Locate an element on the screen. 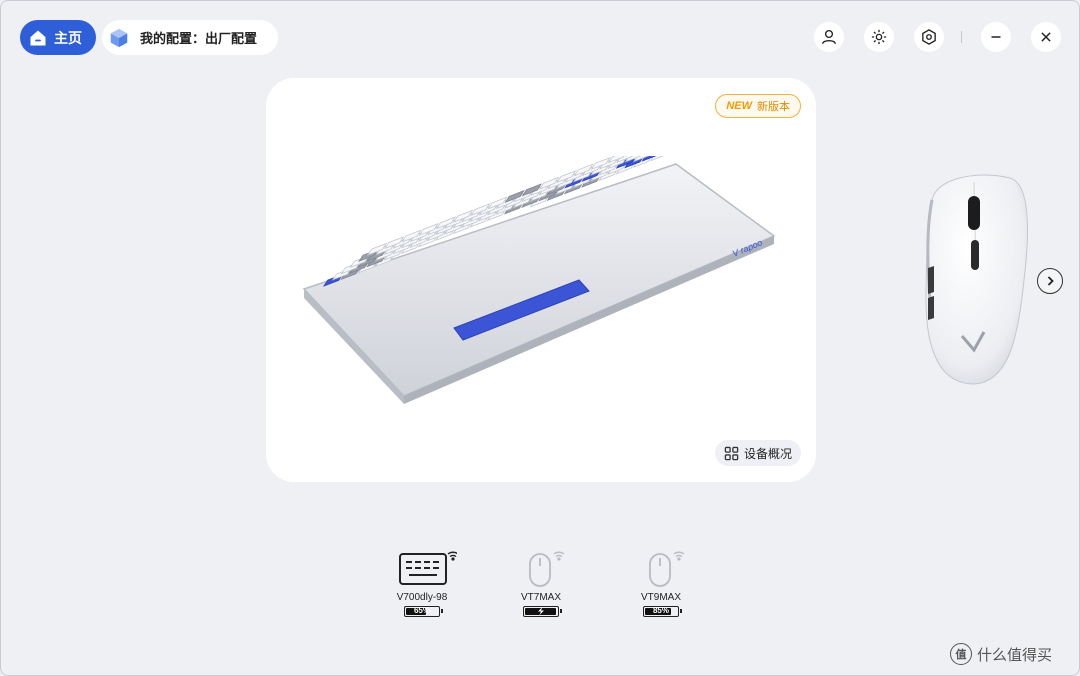 This screenshot has width=1080, height=676. watermark-logo: 值 is located at coordinates (961, 654).